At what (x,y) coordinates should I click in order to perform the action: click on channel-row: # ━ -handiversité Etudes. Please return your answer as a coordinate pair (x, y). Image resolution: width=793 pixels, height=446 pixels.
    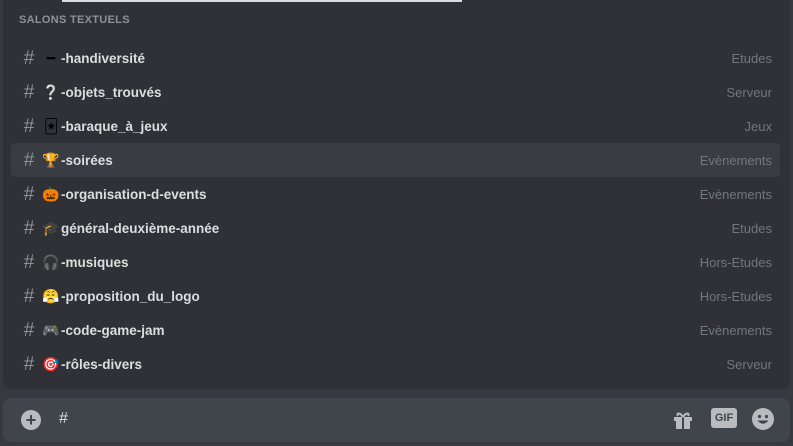
    Looking at the image, I should click on (395, 58).